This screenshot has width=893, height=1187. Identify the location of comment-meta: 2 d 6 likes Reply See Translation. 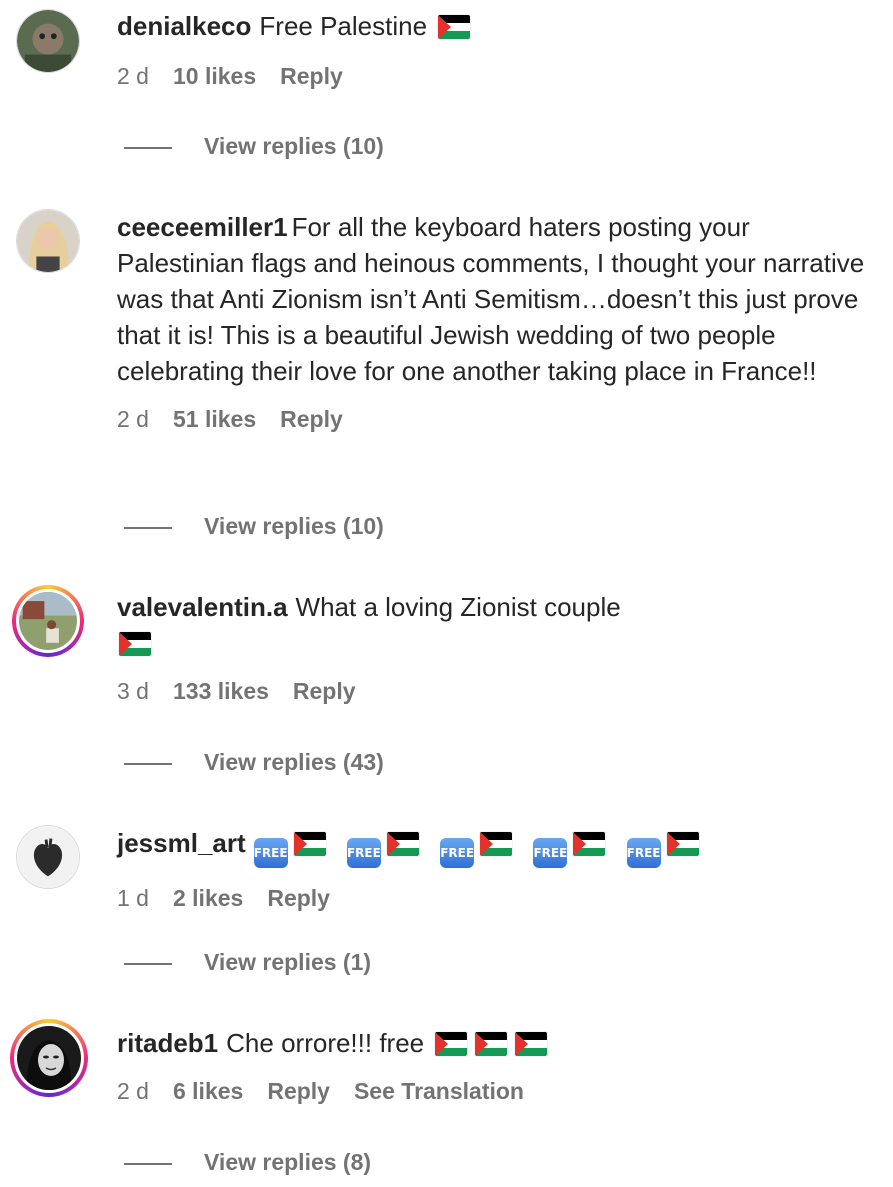
(498, 1091).